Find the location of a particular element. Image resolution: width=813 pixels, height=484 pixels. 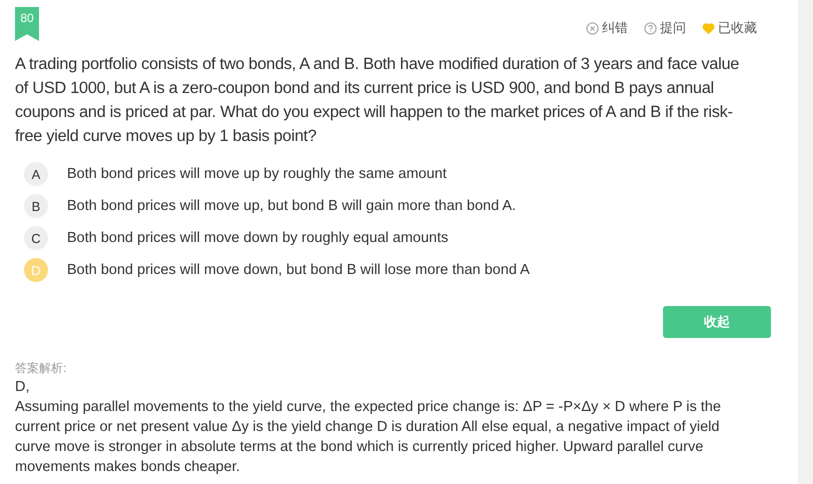

question-icon is located at coordinates (650, 28).